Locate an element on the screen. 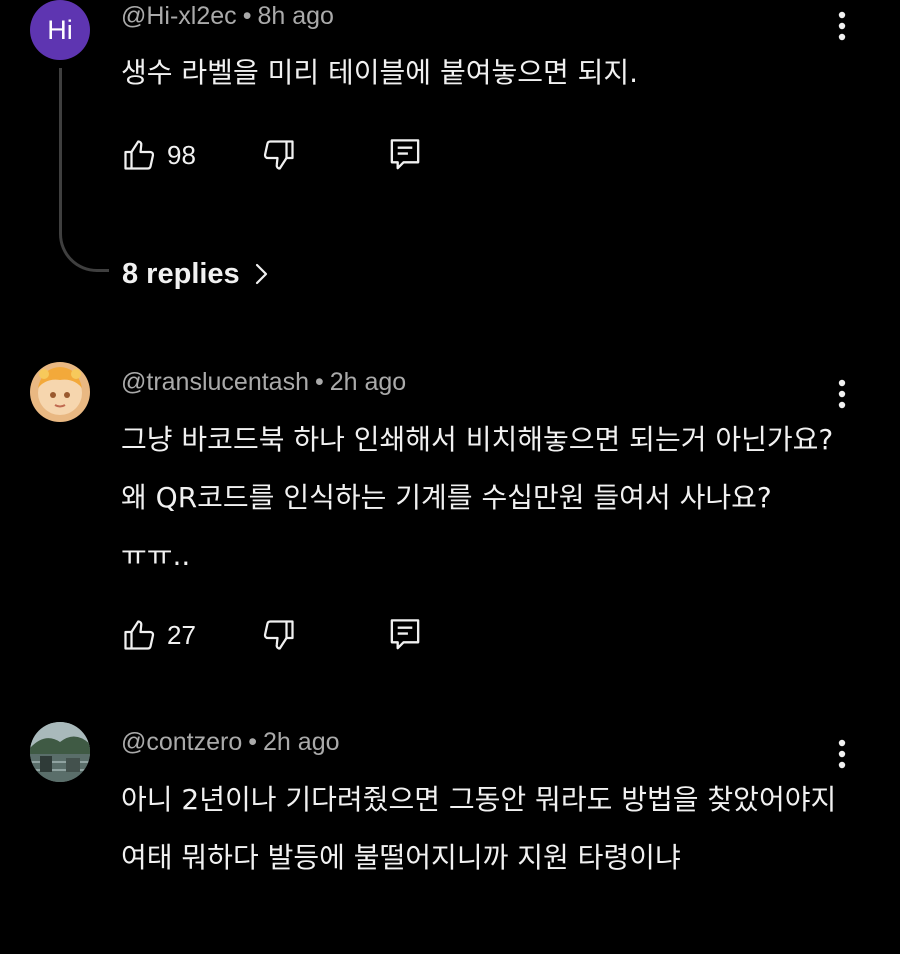 Image resolution: width=900 pixels, height=954 pixels. view-replies-link: 8 replies is located at coordinates (195, 274).